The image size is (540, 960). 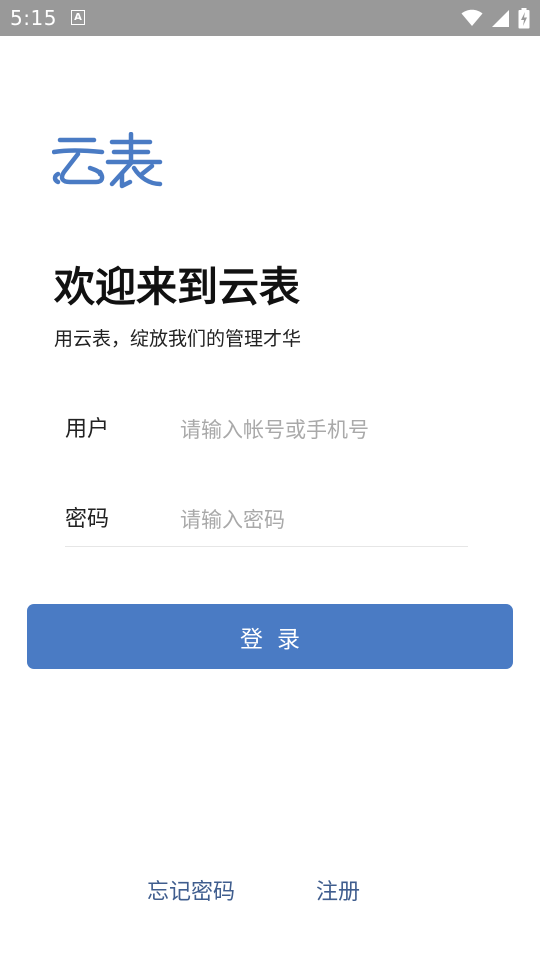 I want to click on welcome-subtitle: 用云表，绽放我们的管理才华, so click(x=178, y=339).